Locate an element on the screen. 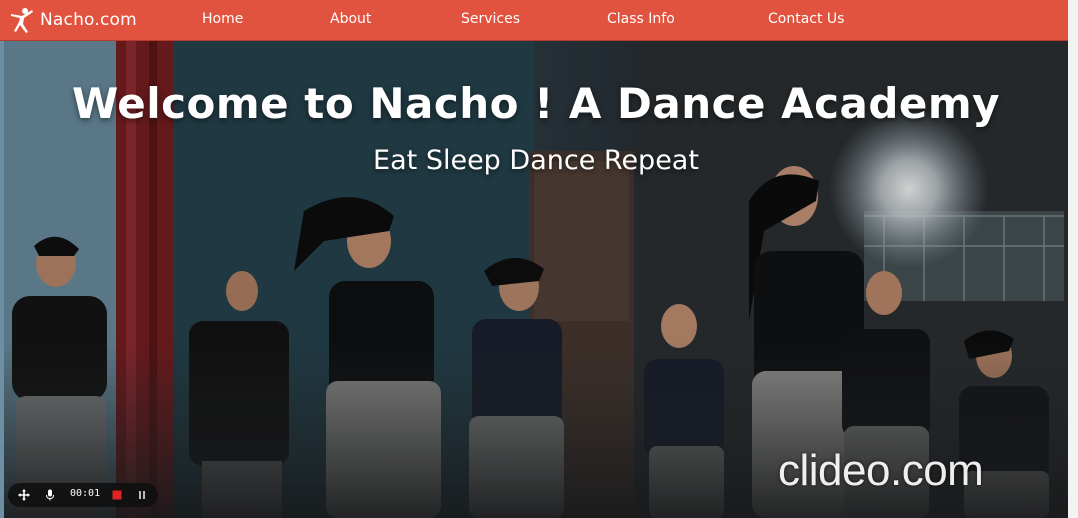 The width and height of the screenshot is (1078, 518). pause-icon is located at coordinates (142, 495).